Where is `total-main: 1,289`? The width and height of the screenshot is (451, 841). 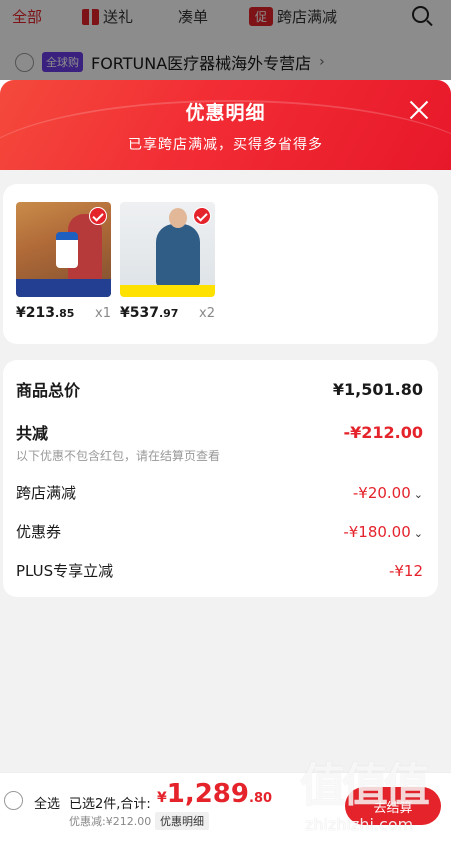 total-main: 1,289 is located at coordinates (207, 794).